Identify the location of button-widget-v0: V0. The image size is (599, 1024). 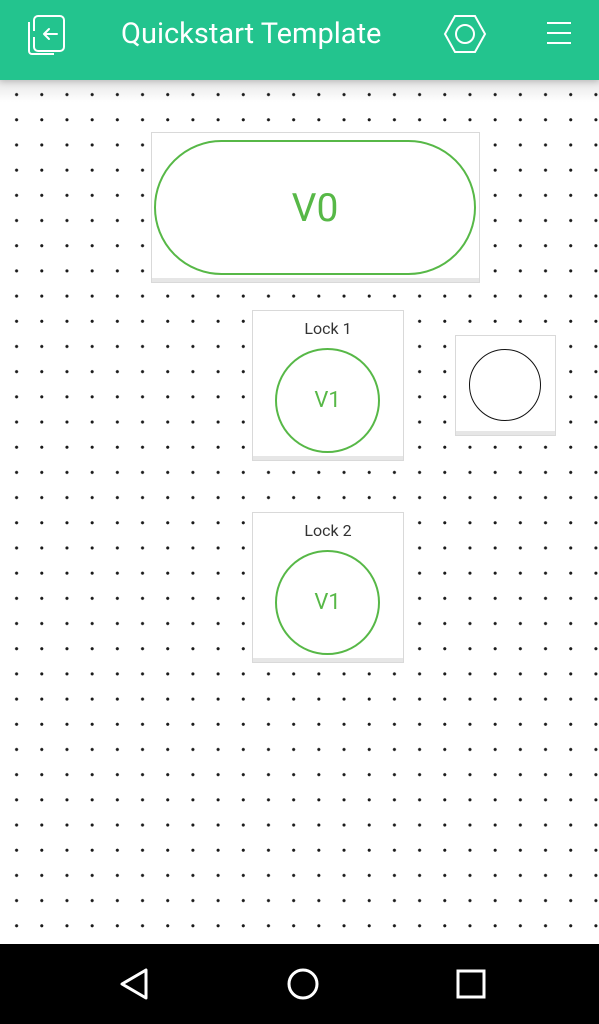
(315, 207).